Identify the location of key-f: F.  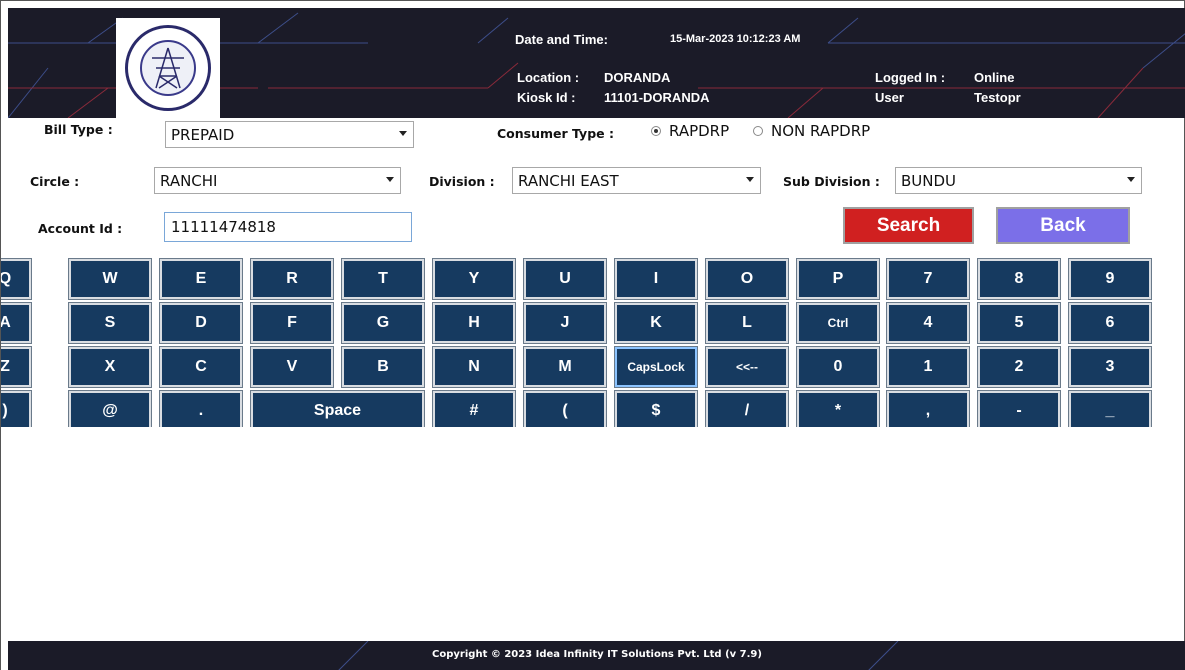
(292, 323).